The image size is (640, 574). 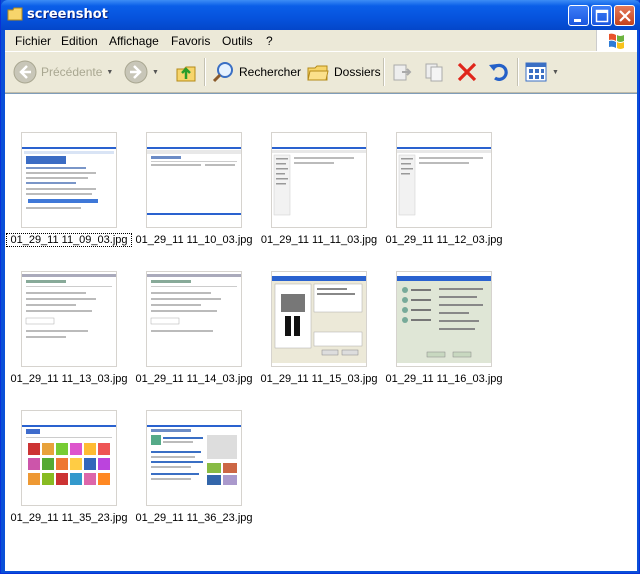 I want to click on file-name-label: 01_29_11 11_11_03.jpg, so click(x=319, y=240).